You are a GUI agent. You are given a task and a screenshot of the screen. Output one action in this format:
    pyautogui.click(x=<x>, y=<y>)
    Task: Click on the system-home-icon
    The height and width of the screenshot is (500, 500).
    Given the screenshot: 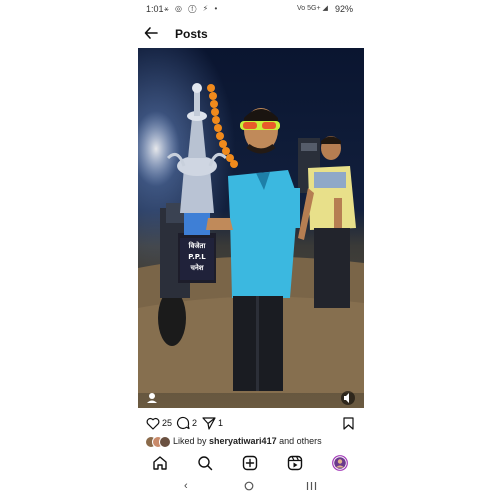 What is the action you would take?
    pyautogui.click(x=249, y=487)
    